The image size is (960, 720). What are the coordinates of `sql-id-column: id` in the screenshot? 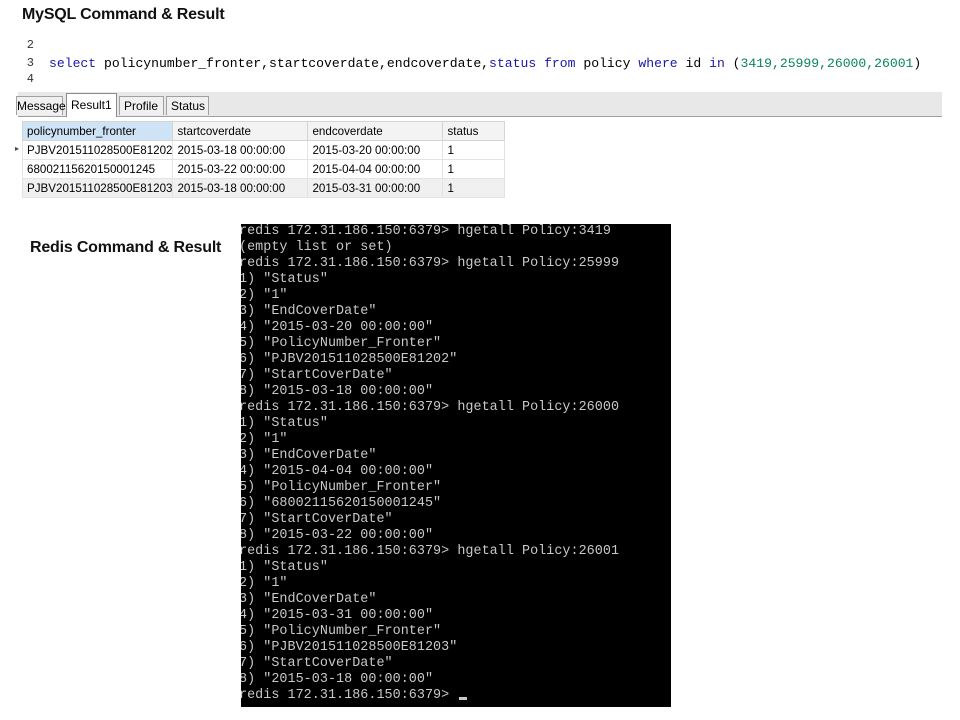 It's located at (693, 63).